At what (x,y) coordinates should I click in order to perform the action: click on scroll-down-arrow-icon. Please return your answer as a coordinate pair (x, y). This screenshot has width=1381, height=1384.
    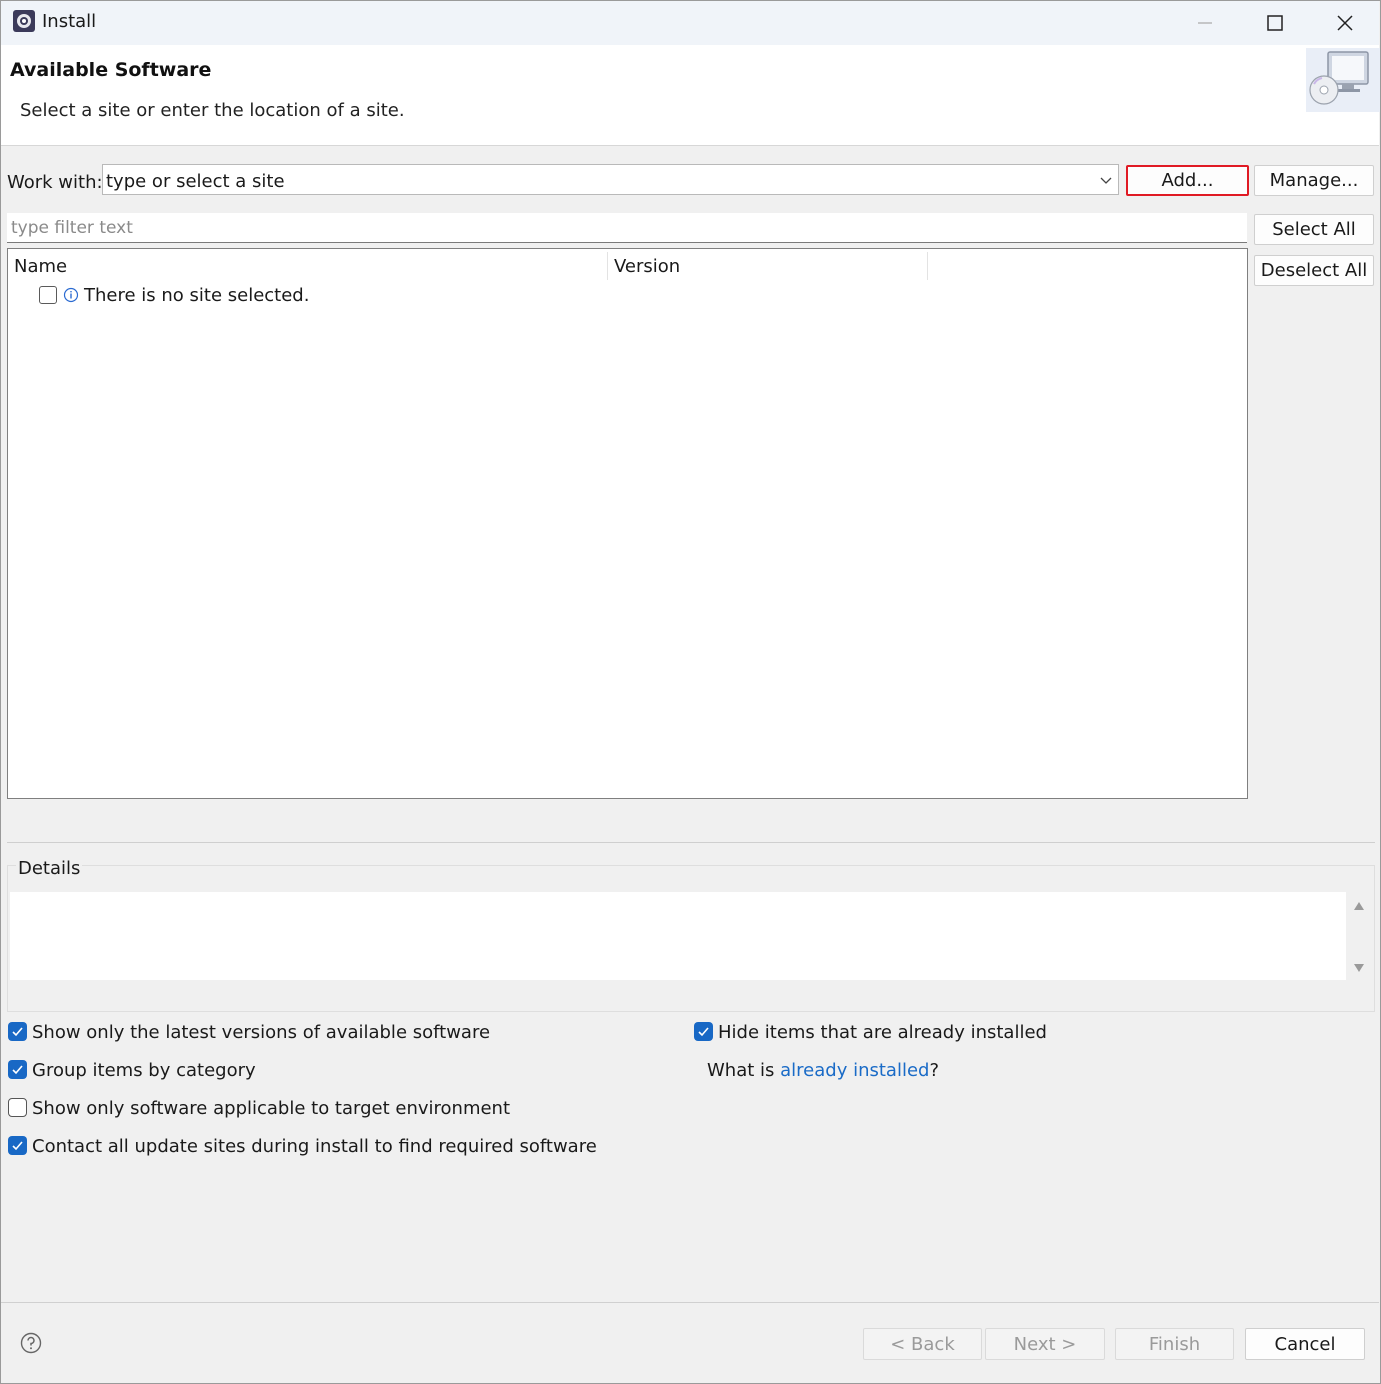
    Looking at the image, I should click on (1359, 968).